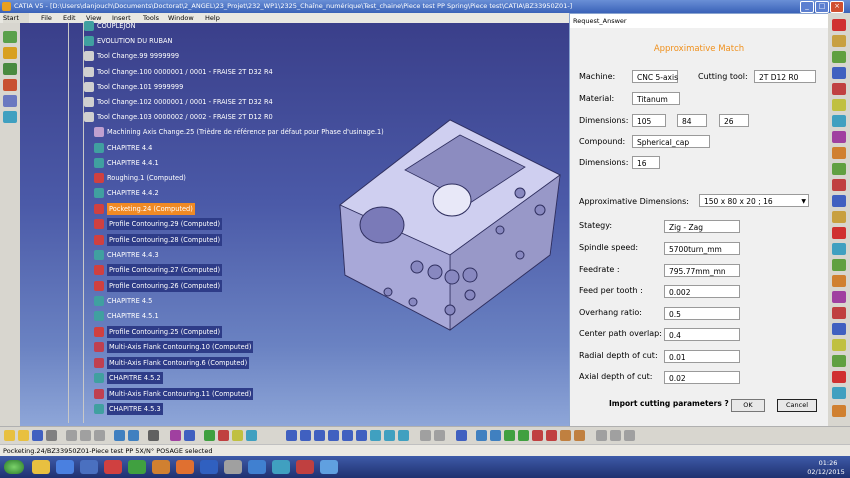 This screenshot has height=478, width=850. Describe the element at coordinates (361, 435) in the screenshot. I see `normal-view-icon` at that location.